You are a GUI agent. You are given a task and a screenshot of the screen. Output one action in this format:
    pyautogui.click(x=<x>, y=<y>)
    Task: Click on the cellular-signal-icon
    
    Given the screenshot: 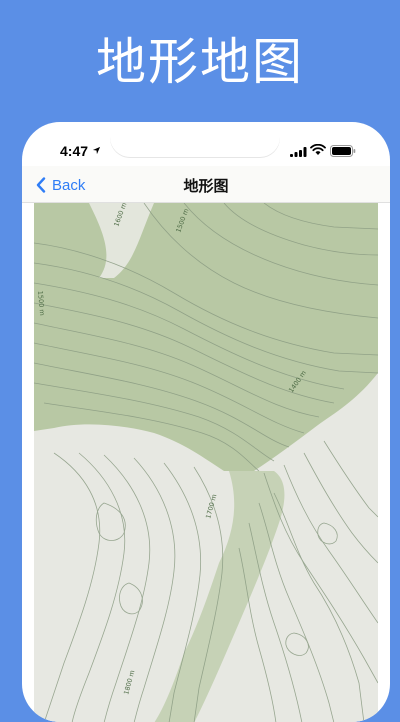 What is the action you would take?
    pyautogui.click(x=298, y=152)
    